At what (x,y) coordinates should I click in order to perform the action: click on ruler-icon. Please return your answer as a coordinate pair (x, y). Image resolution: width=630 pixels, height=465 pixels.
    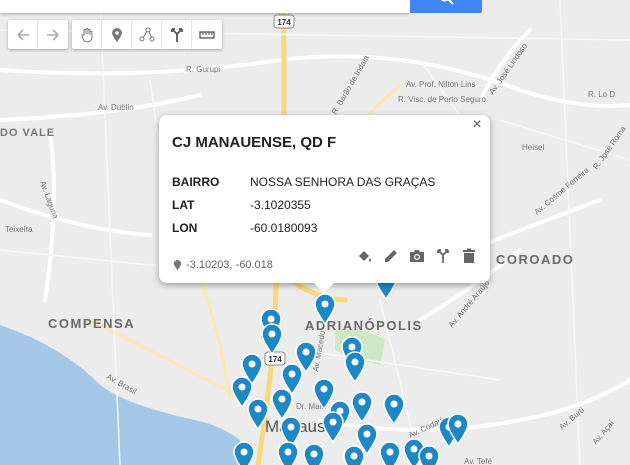
    Looking at the image, I should click on (207, 34).